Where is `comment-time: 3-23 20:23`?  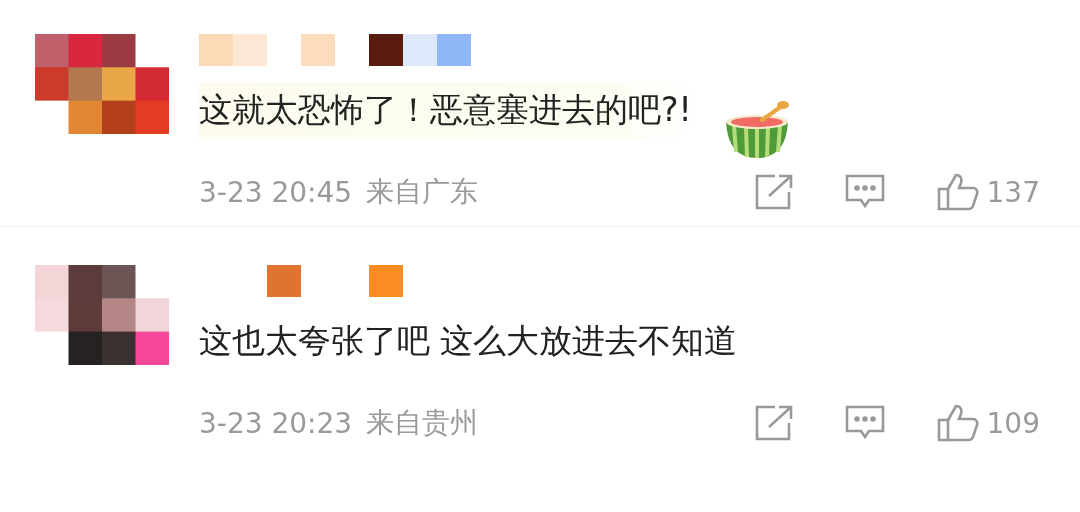
comment-time: 3-23 20:23 is located at coordinates (276, 423).